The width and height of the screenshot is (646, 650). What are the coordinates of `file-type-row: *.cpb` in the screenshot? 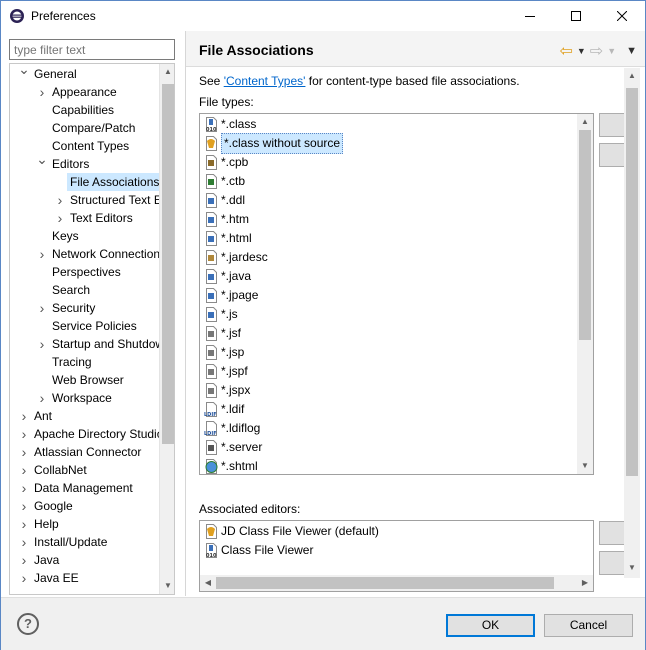 It's located at (226, 162).